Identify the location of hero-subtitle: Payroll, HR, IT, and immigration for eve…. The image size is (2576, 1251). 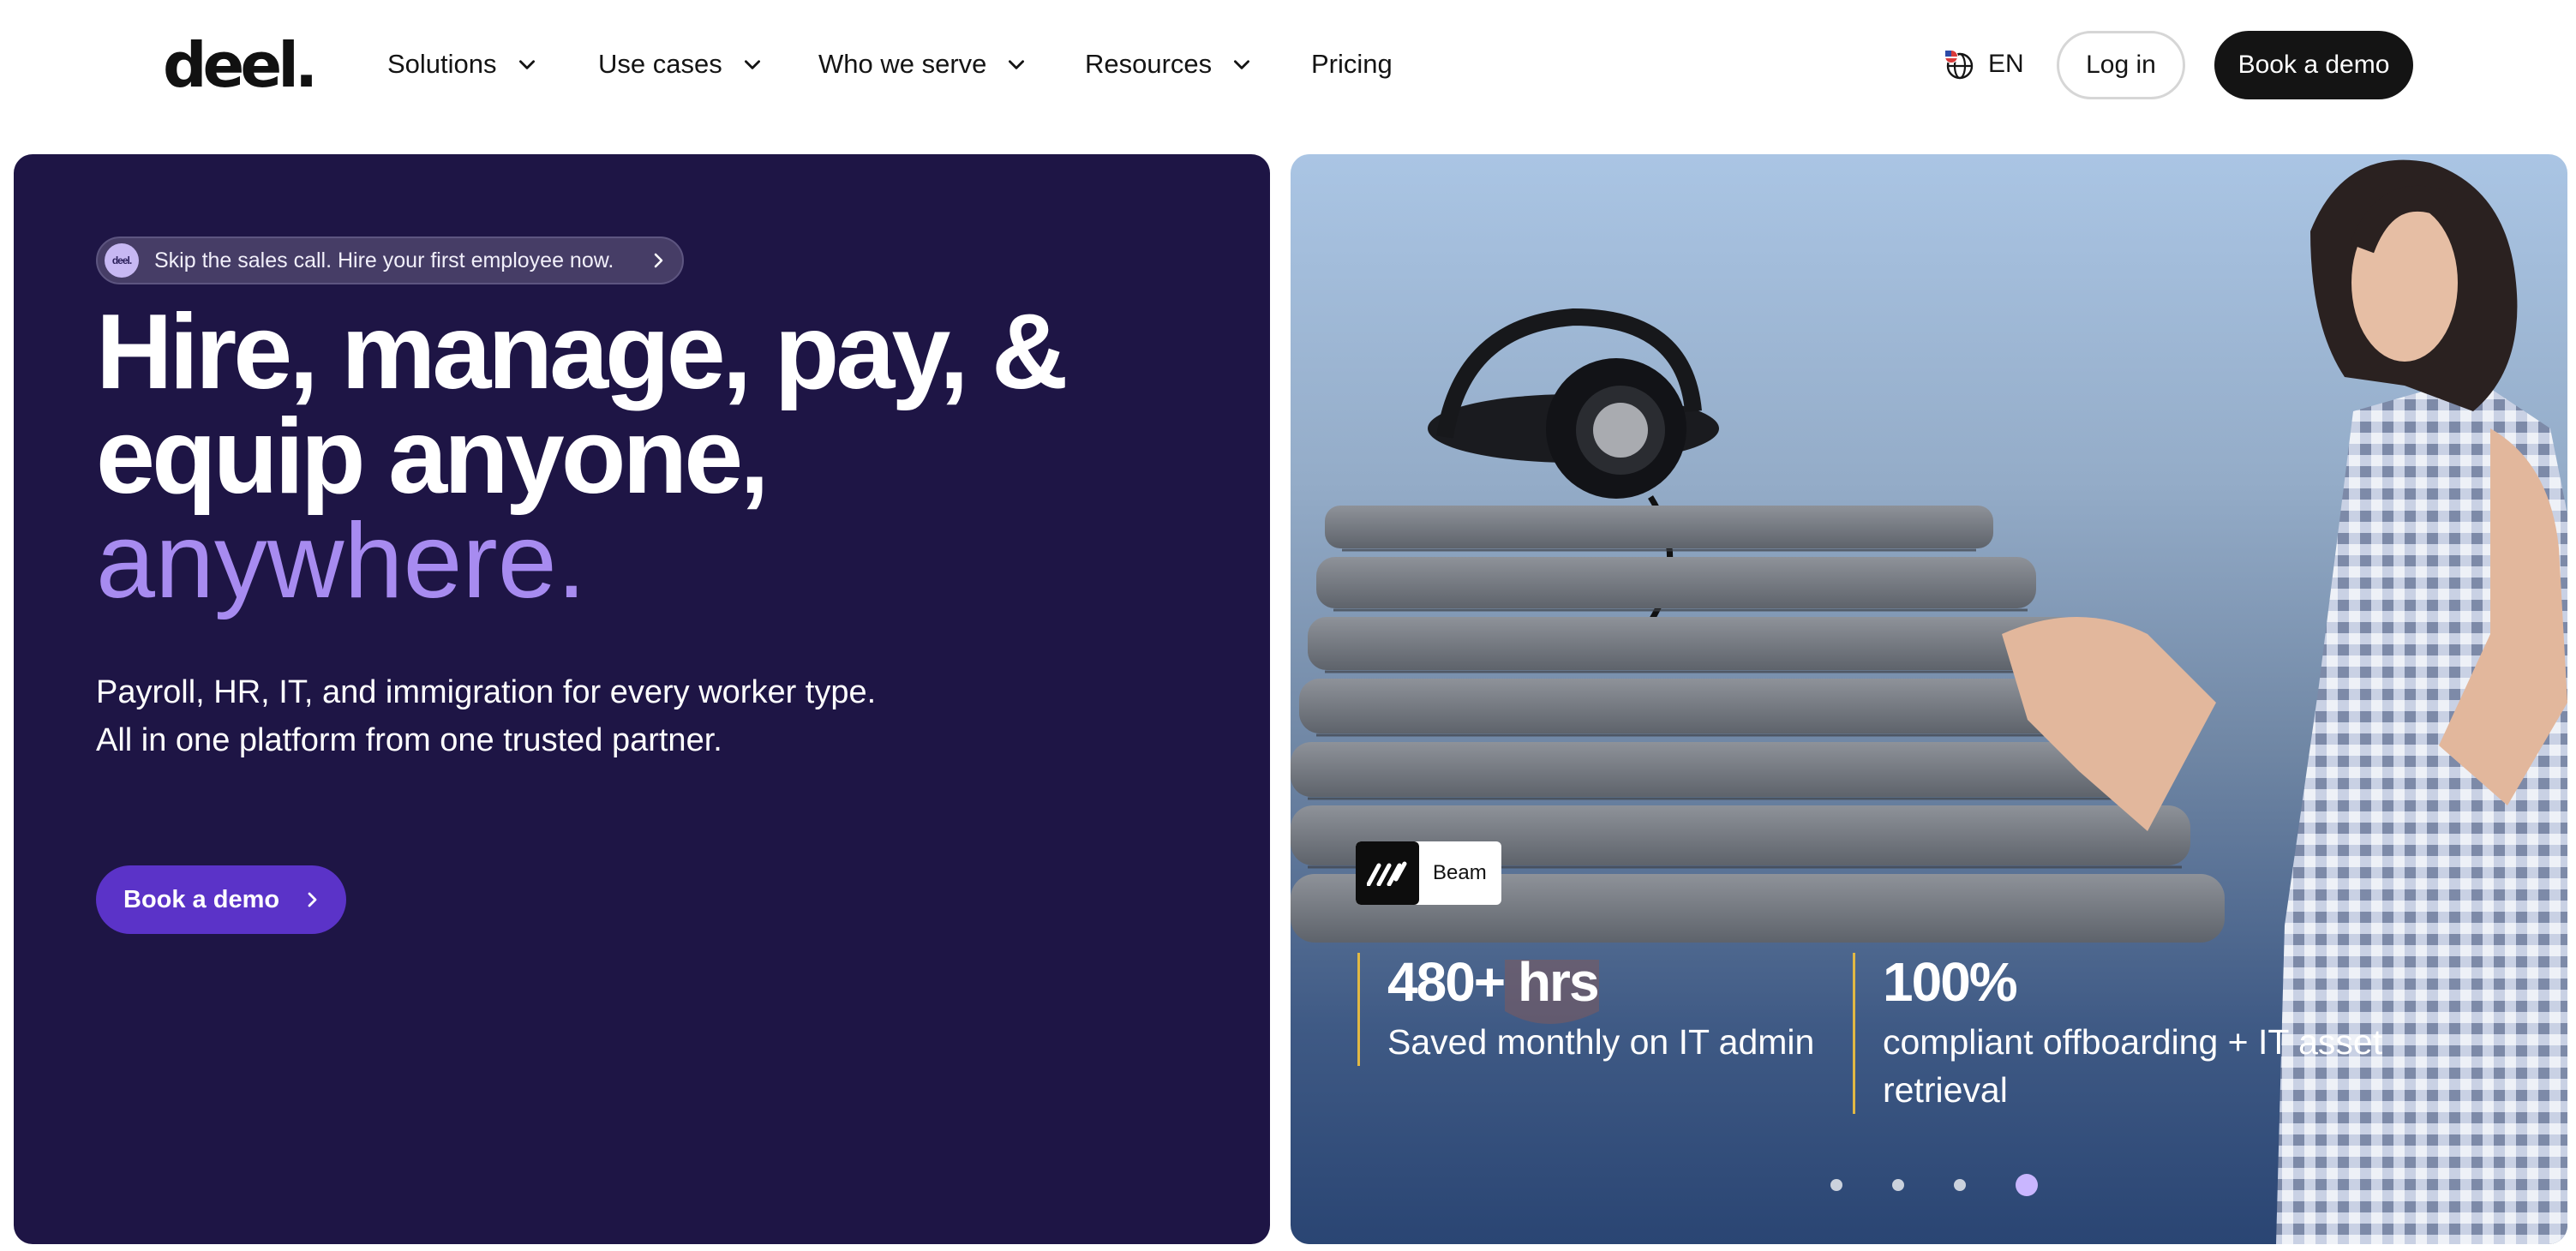
(567, 716).